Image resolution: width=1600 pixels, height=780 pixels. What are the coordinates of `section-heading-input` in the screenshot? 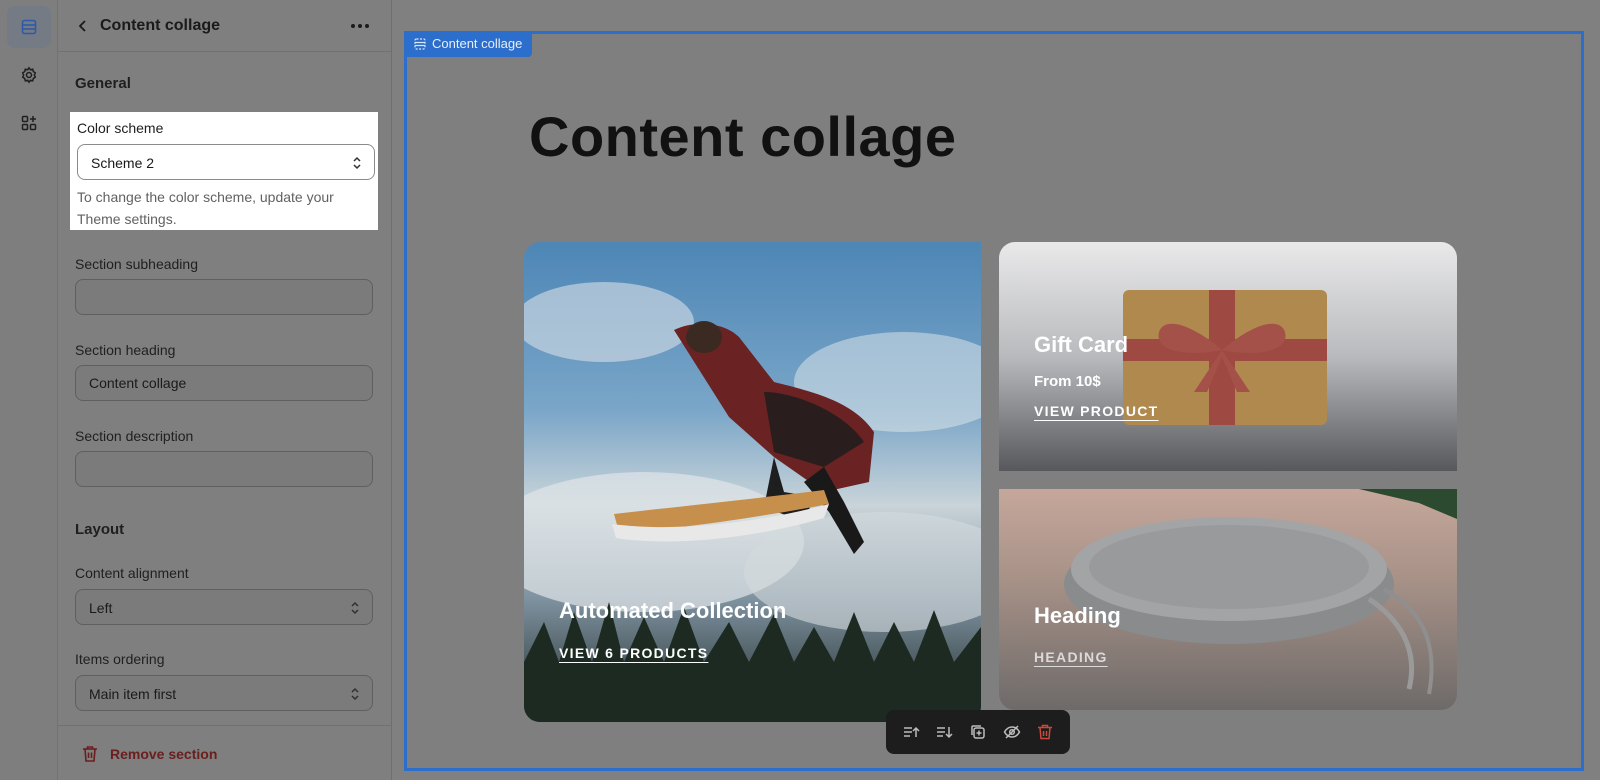 It's located at (224, 383).